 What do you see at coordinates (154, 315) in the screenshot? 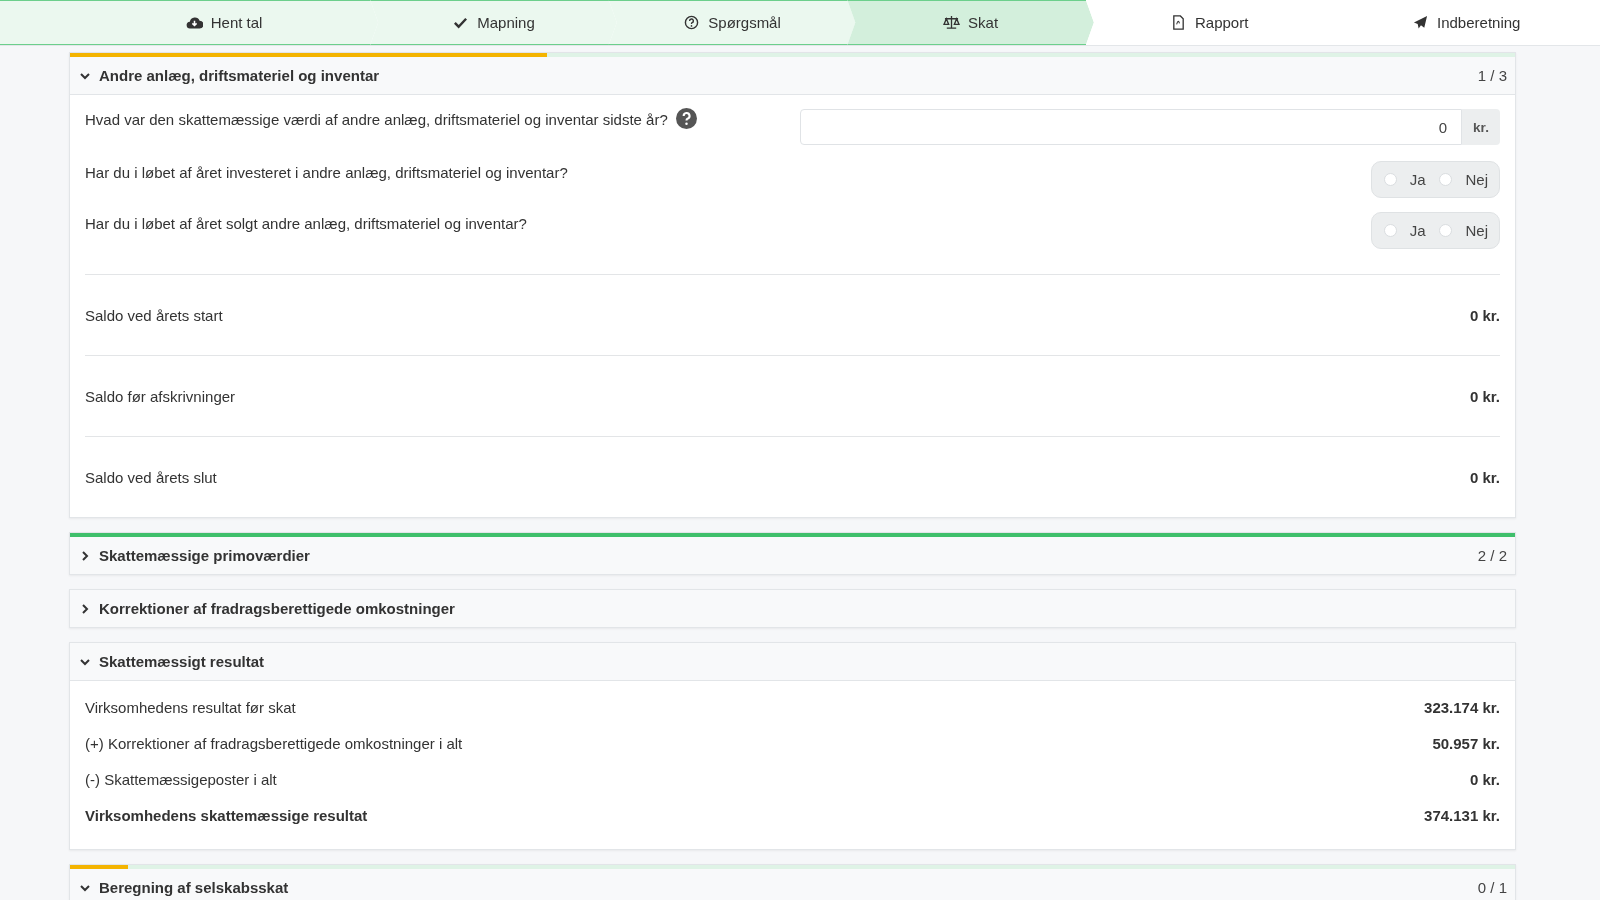
I see `balance-label: Saldo ved årets start` at bounding box center [154, 315].